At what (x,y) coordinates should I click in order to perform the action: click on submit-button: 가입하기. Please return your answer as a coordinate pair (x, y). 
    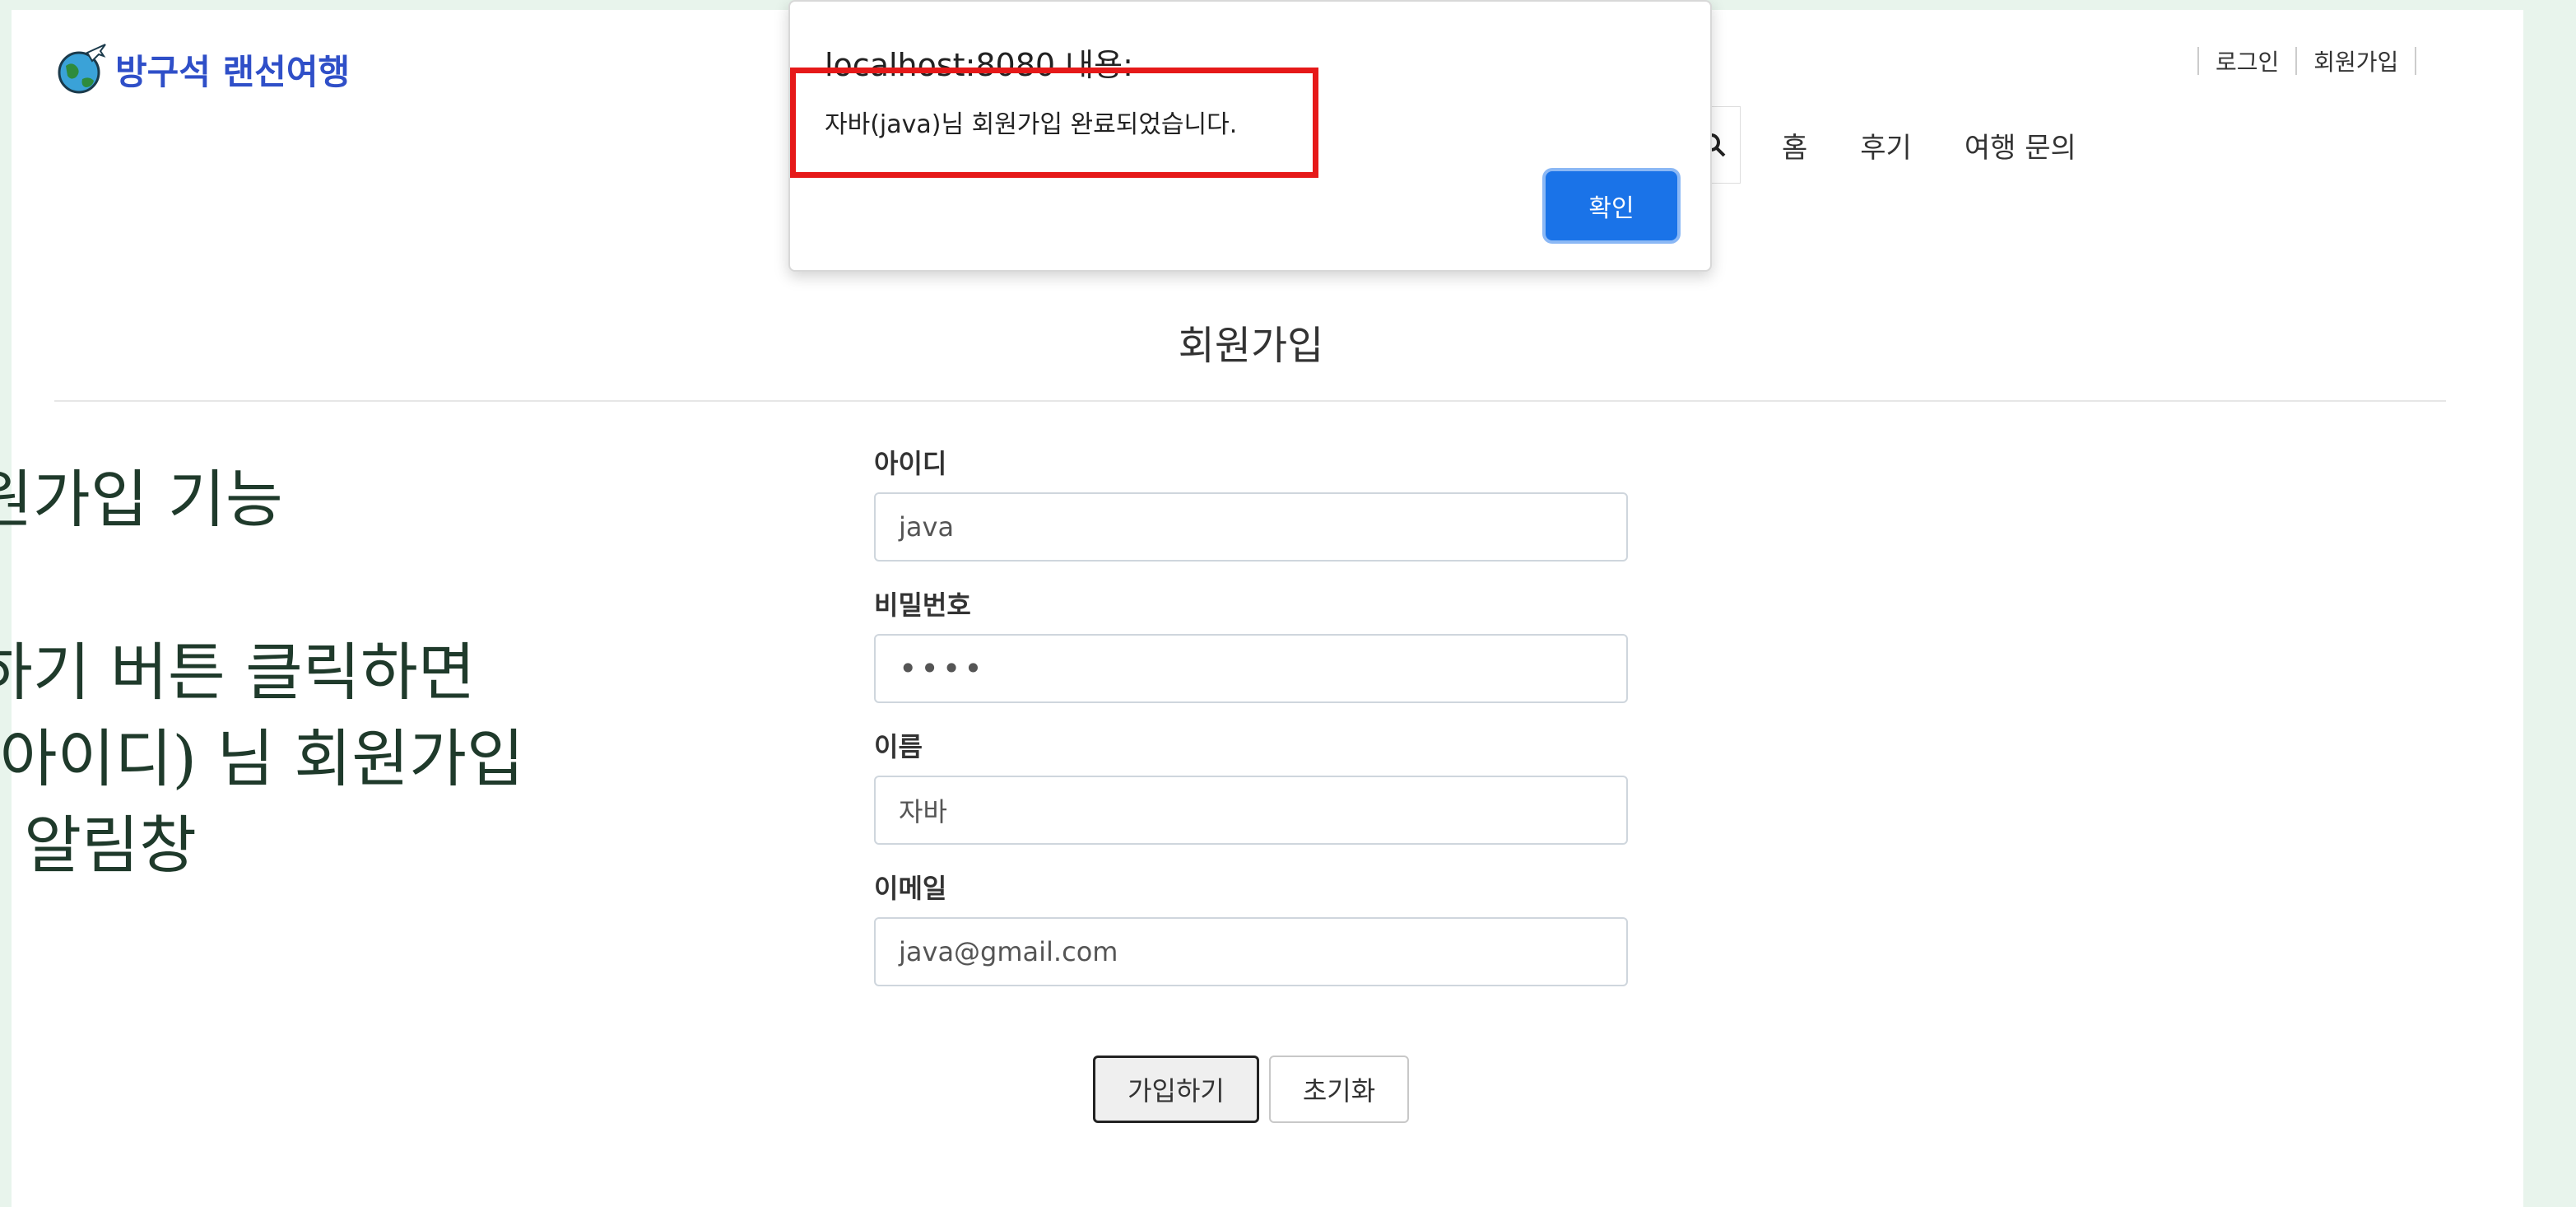
    Looking at the image, I should click on (1176, 1089).